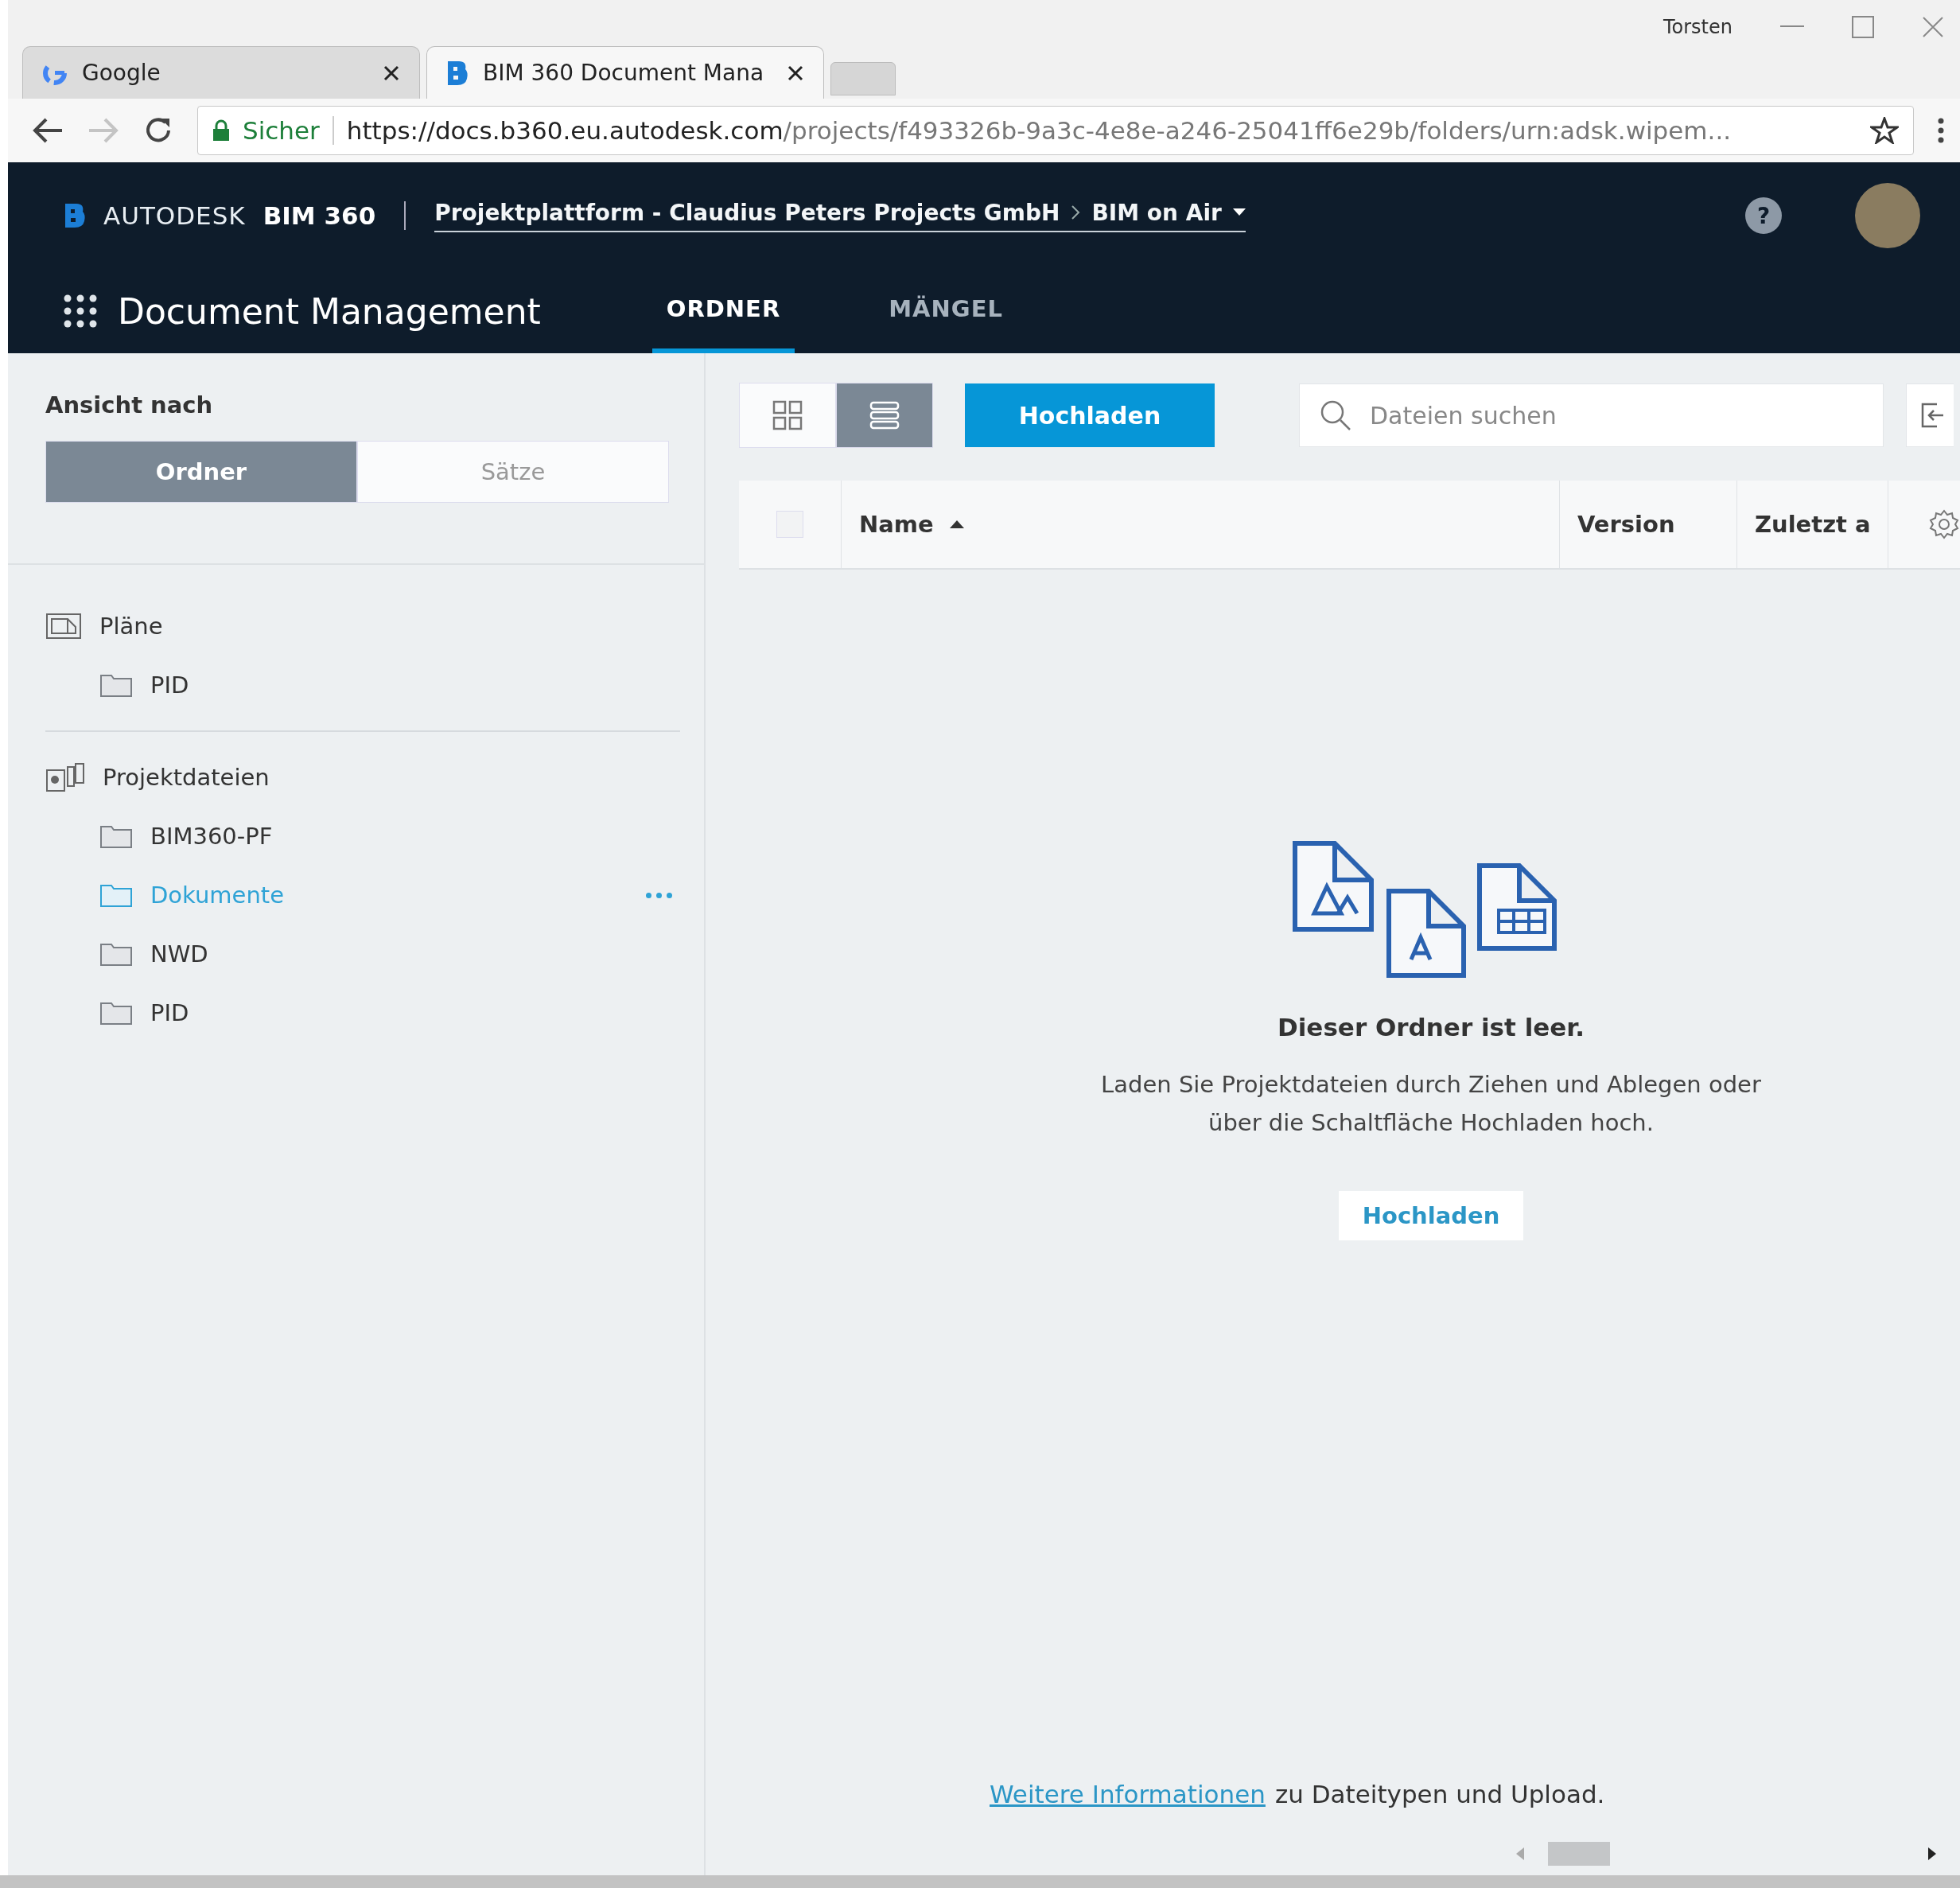 The image size is (1960, 1888). Describe the element at coordinates (1944, 524) in the screenshot. I see `settings-icon` at that location.